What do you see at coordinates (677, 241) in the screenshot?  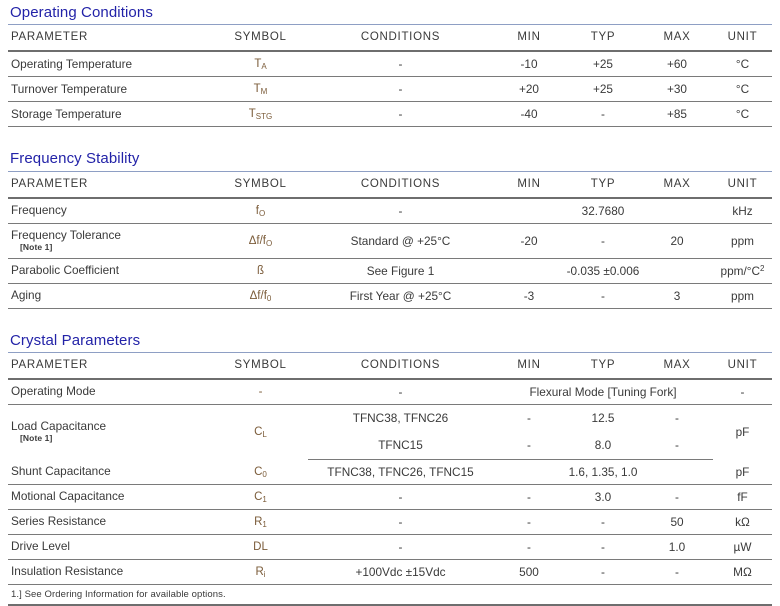 I see `cell-max: 20` at bounding box center [677, 241].